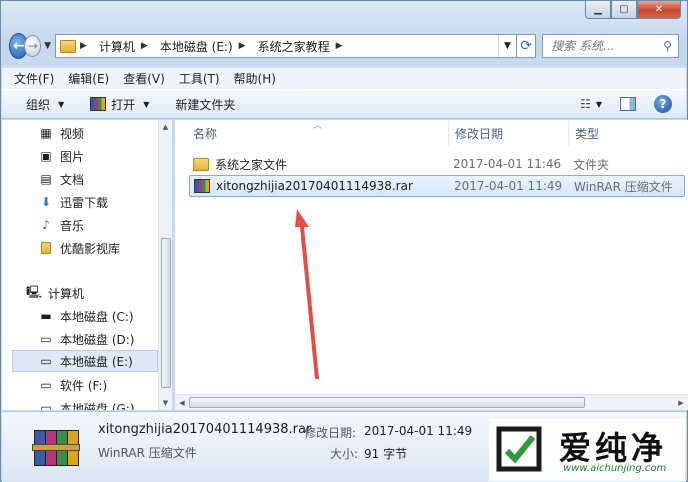 The height and width of the screenshot is (482, 688). I want to click on column-headers: ︿ 名称 修改日期 类型, so click(431, 133).